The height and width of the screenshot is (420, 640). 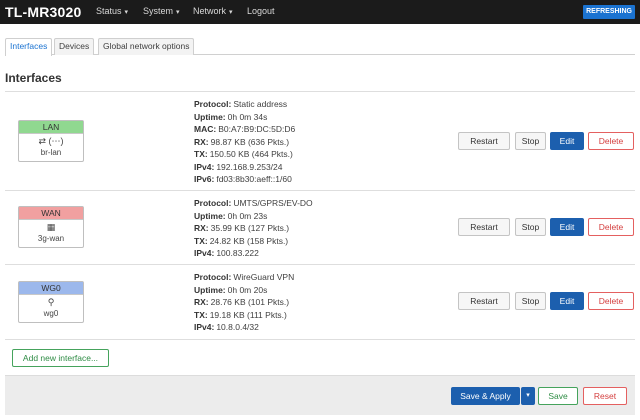 I want to click on interface-device: 3g-wan, so click(x=51, y=238).